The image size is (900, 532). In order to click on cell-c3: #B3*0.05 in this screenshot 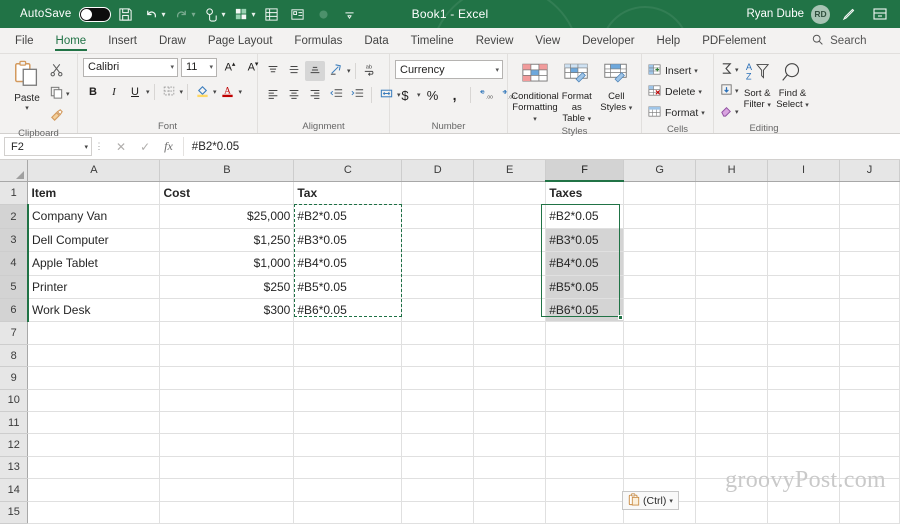, I will do `click(348, 240)`.